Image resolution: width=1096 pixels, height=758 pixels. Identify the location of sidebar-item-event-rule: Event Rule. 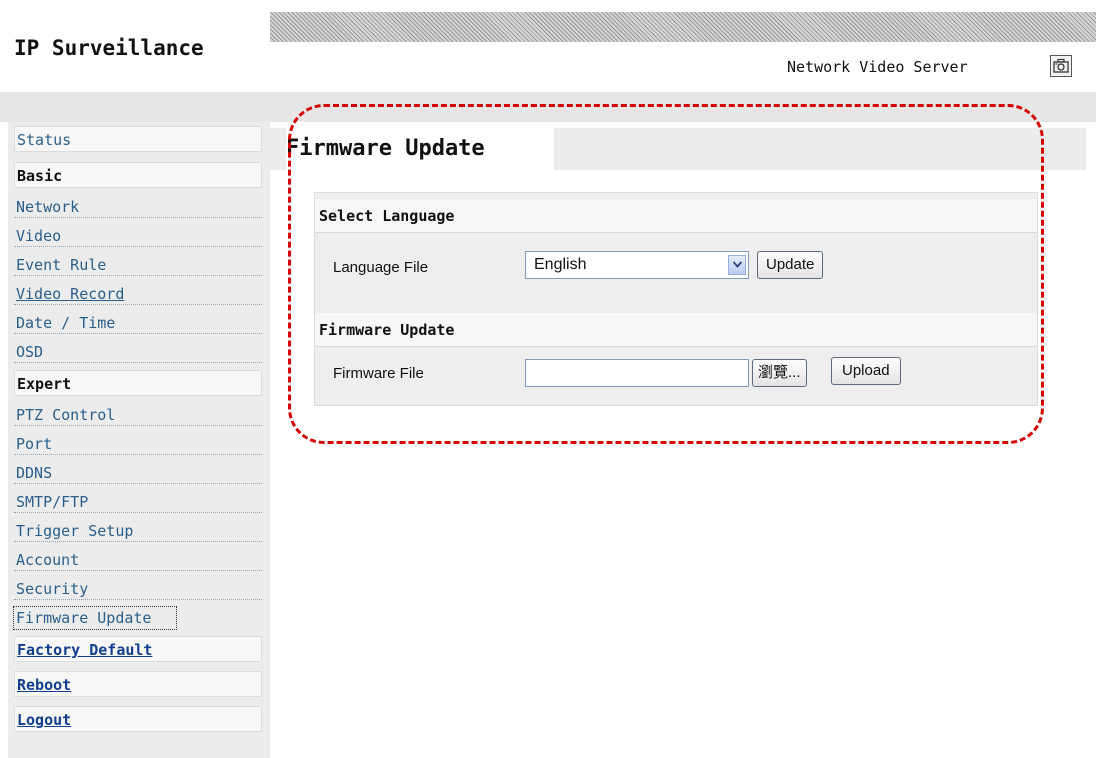
(138, 265).